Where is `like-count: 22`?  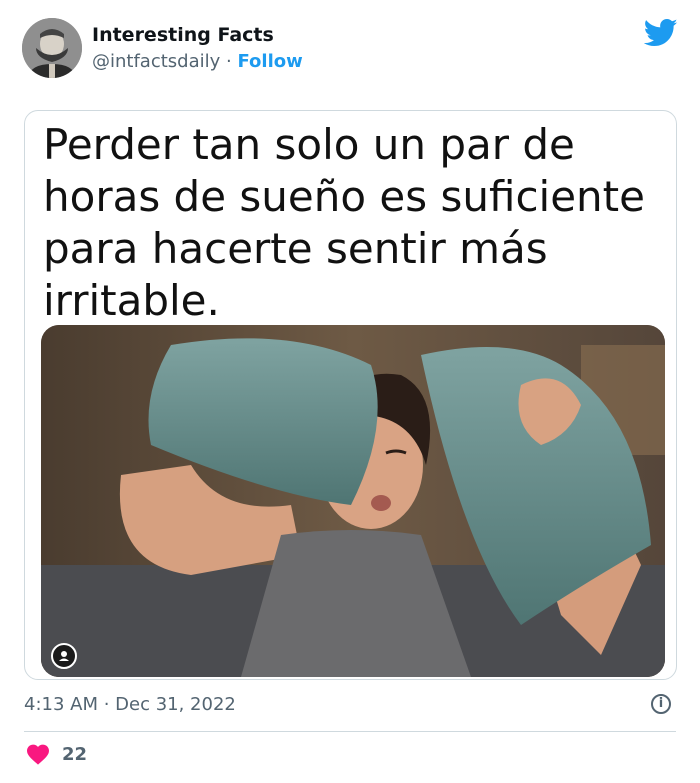
like-count: 22 is located at coordinates (75, 754).